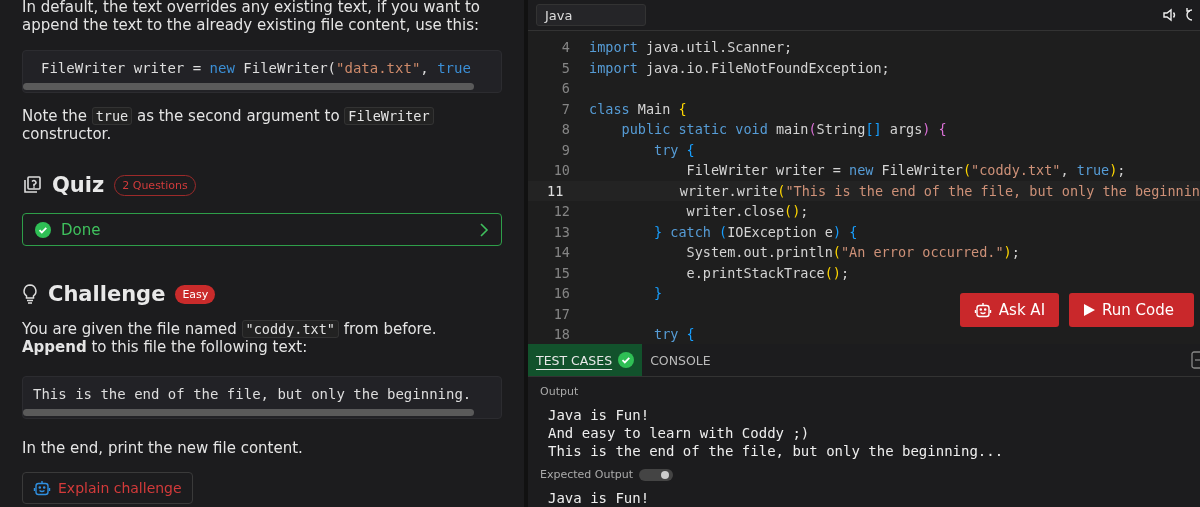 The height and width of the screenshot is (507, 1200). I want to click on task-paragraph: You are given the file named "coddy.txt" from before. Append to this file the following text:, so click(230, 338).